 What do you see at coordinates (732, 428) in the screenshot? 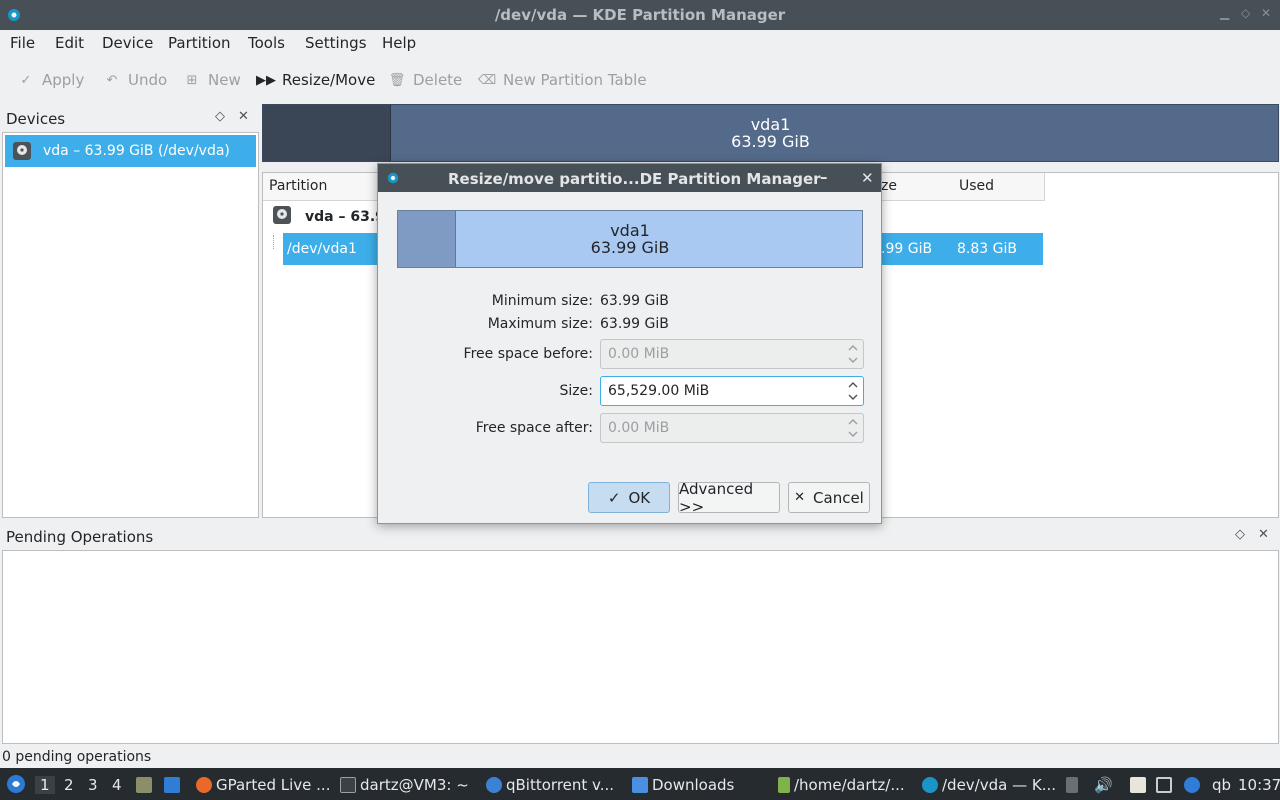
I see `free-space-after-spinbox: 0.00 MiB` at bounding box center [732, 428].